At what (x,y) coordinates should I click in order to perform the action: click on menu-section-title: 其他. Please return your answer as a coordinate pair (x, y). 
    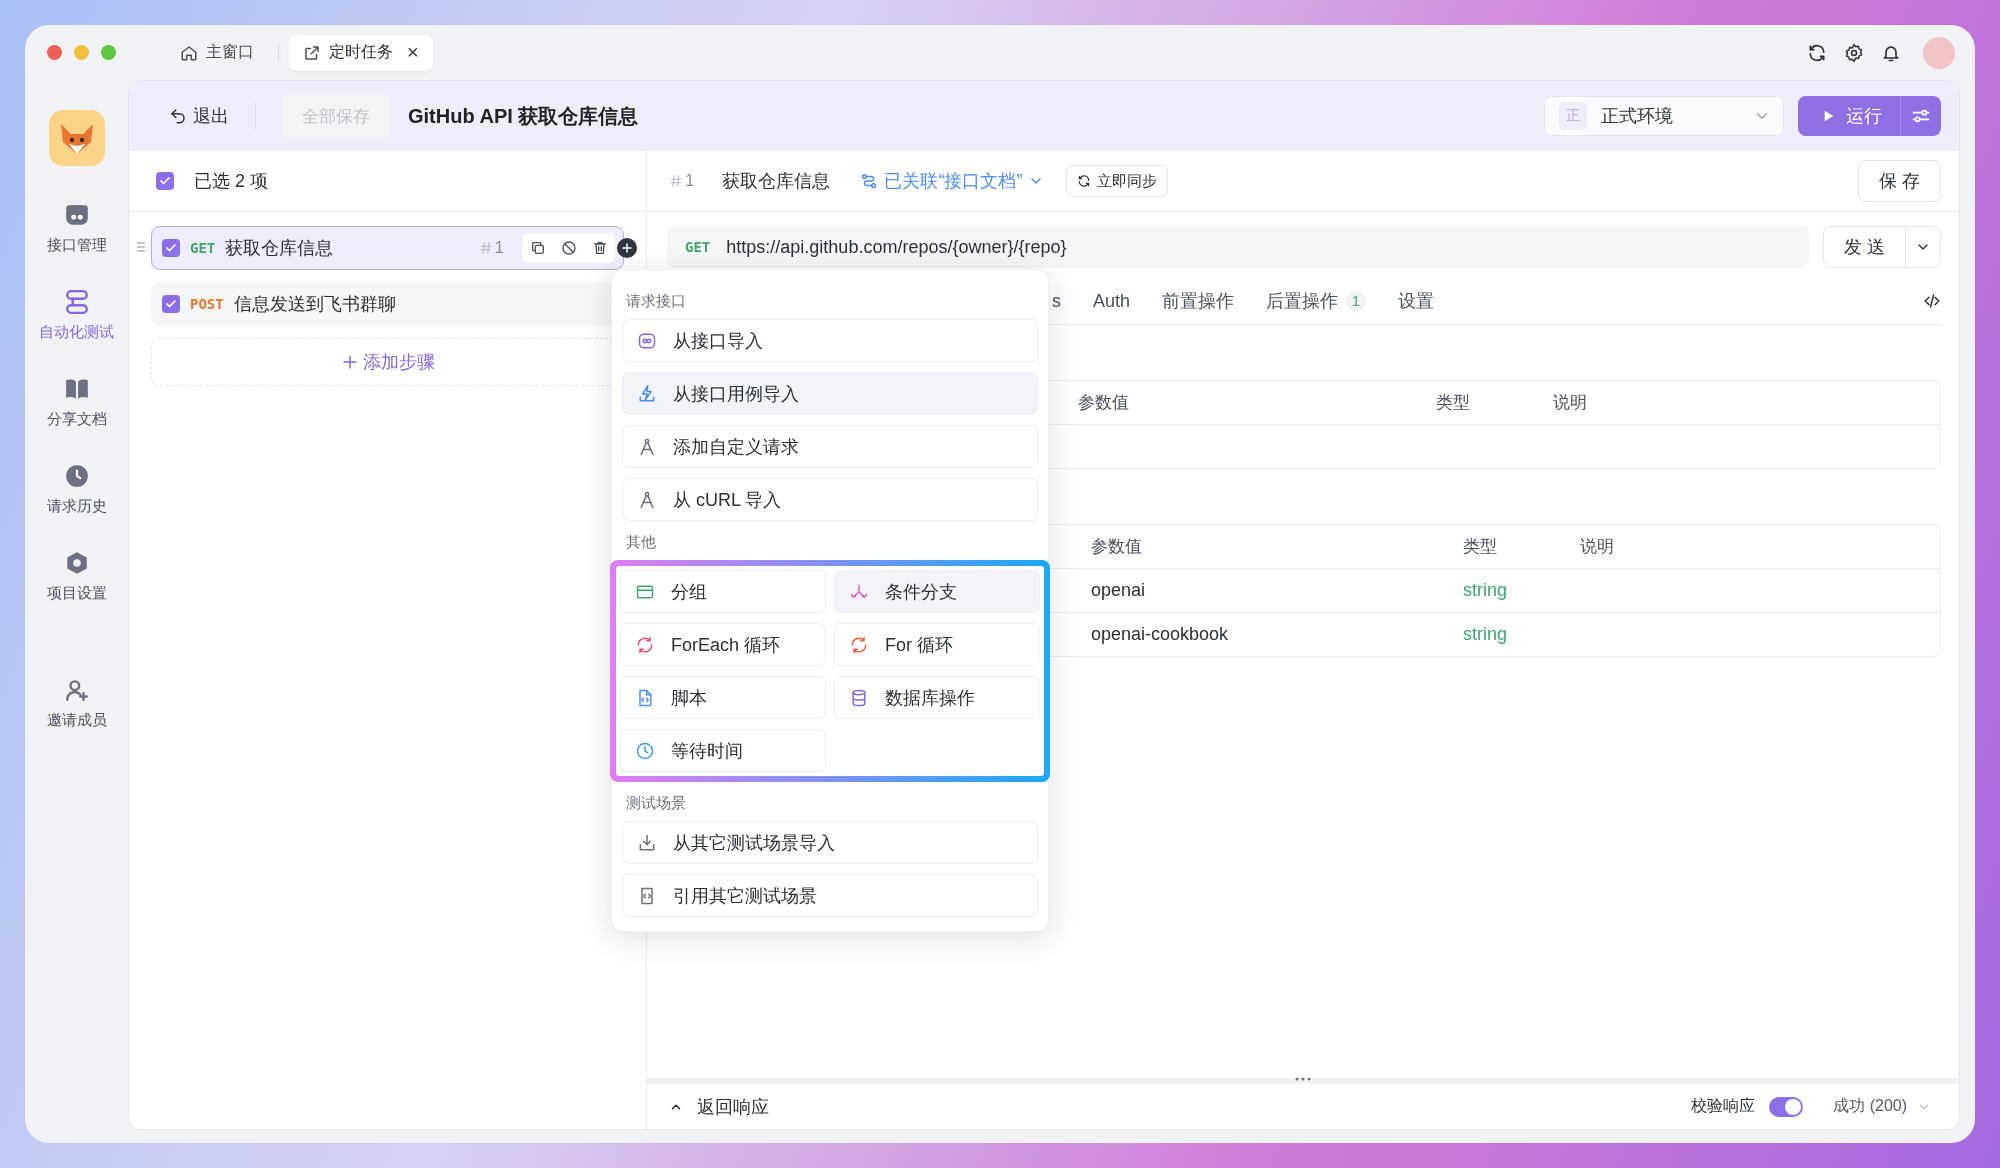
    Looking at the image, I should click on (641, 542).